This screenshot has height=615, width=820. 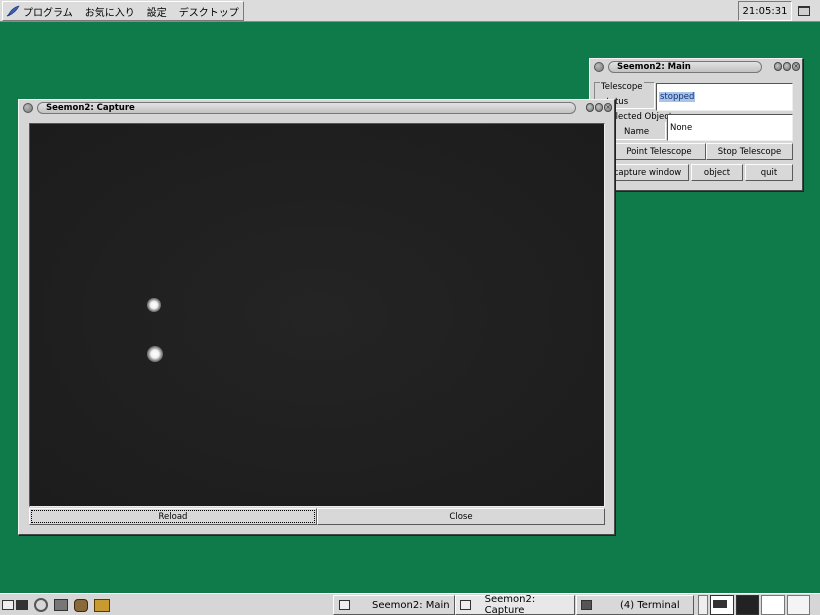 I want to click on launcher-area, so click(x=56, y=605).